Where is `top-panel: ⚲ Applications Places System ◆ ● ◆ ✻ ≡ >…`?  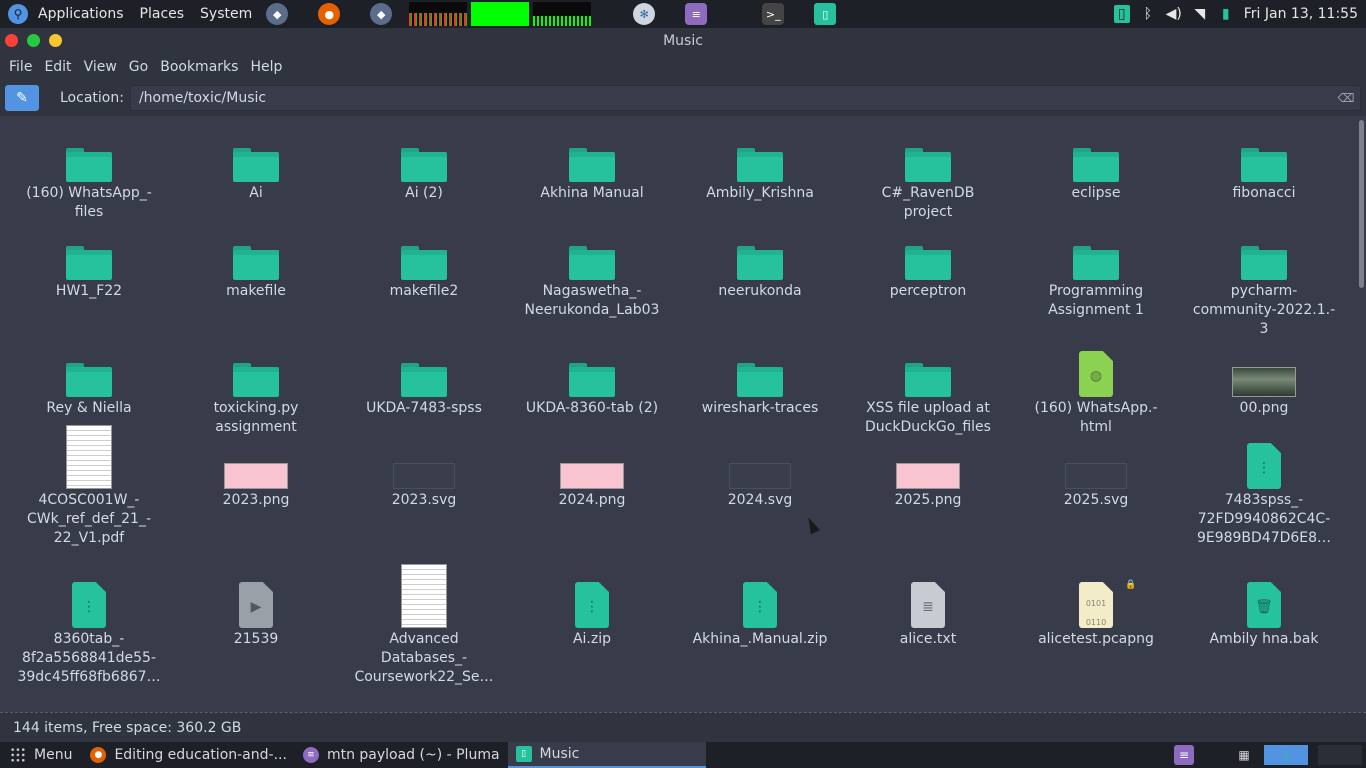 top-panel: ⚲ Applications Places System ◆ ● ◆ ✻ ≡ >… is located at coordinates (683, 14).